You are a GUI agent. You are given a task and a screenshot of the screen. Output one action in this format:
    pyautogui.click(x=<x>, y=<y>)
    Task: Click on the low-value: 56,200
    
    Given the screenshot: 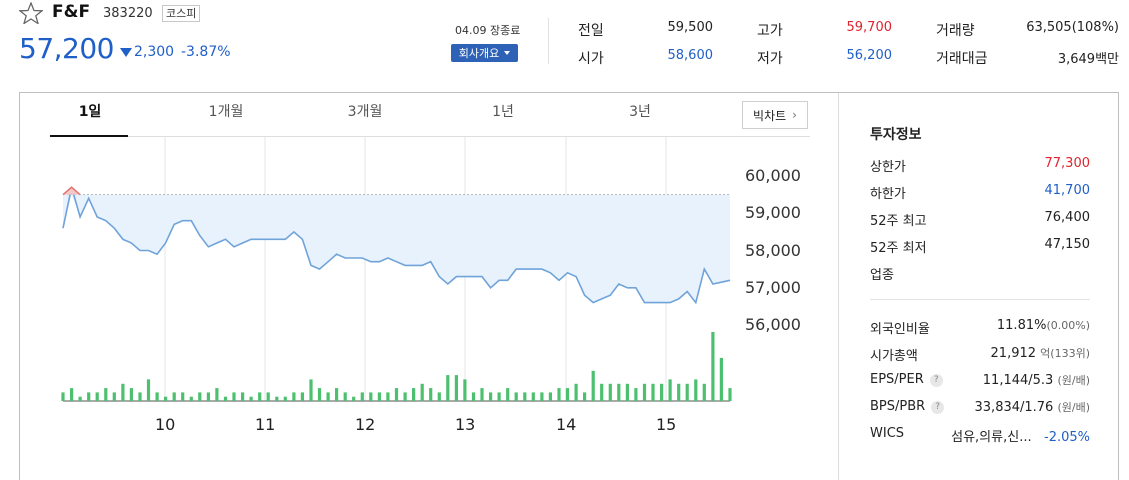 What is the action you would take?
    pyautogui.click(x=869, y=55)
    